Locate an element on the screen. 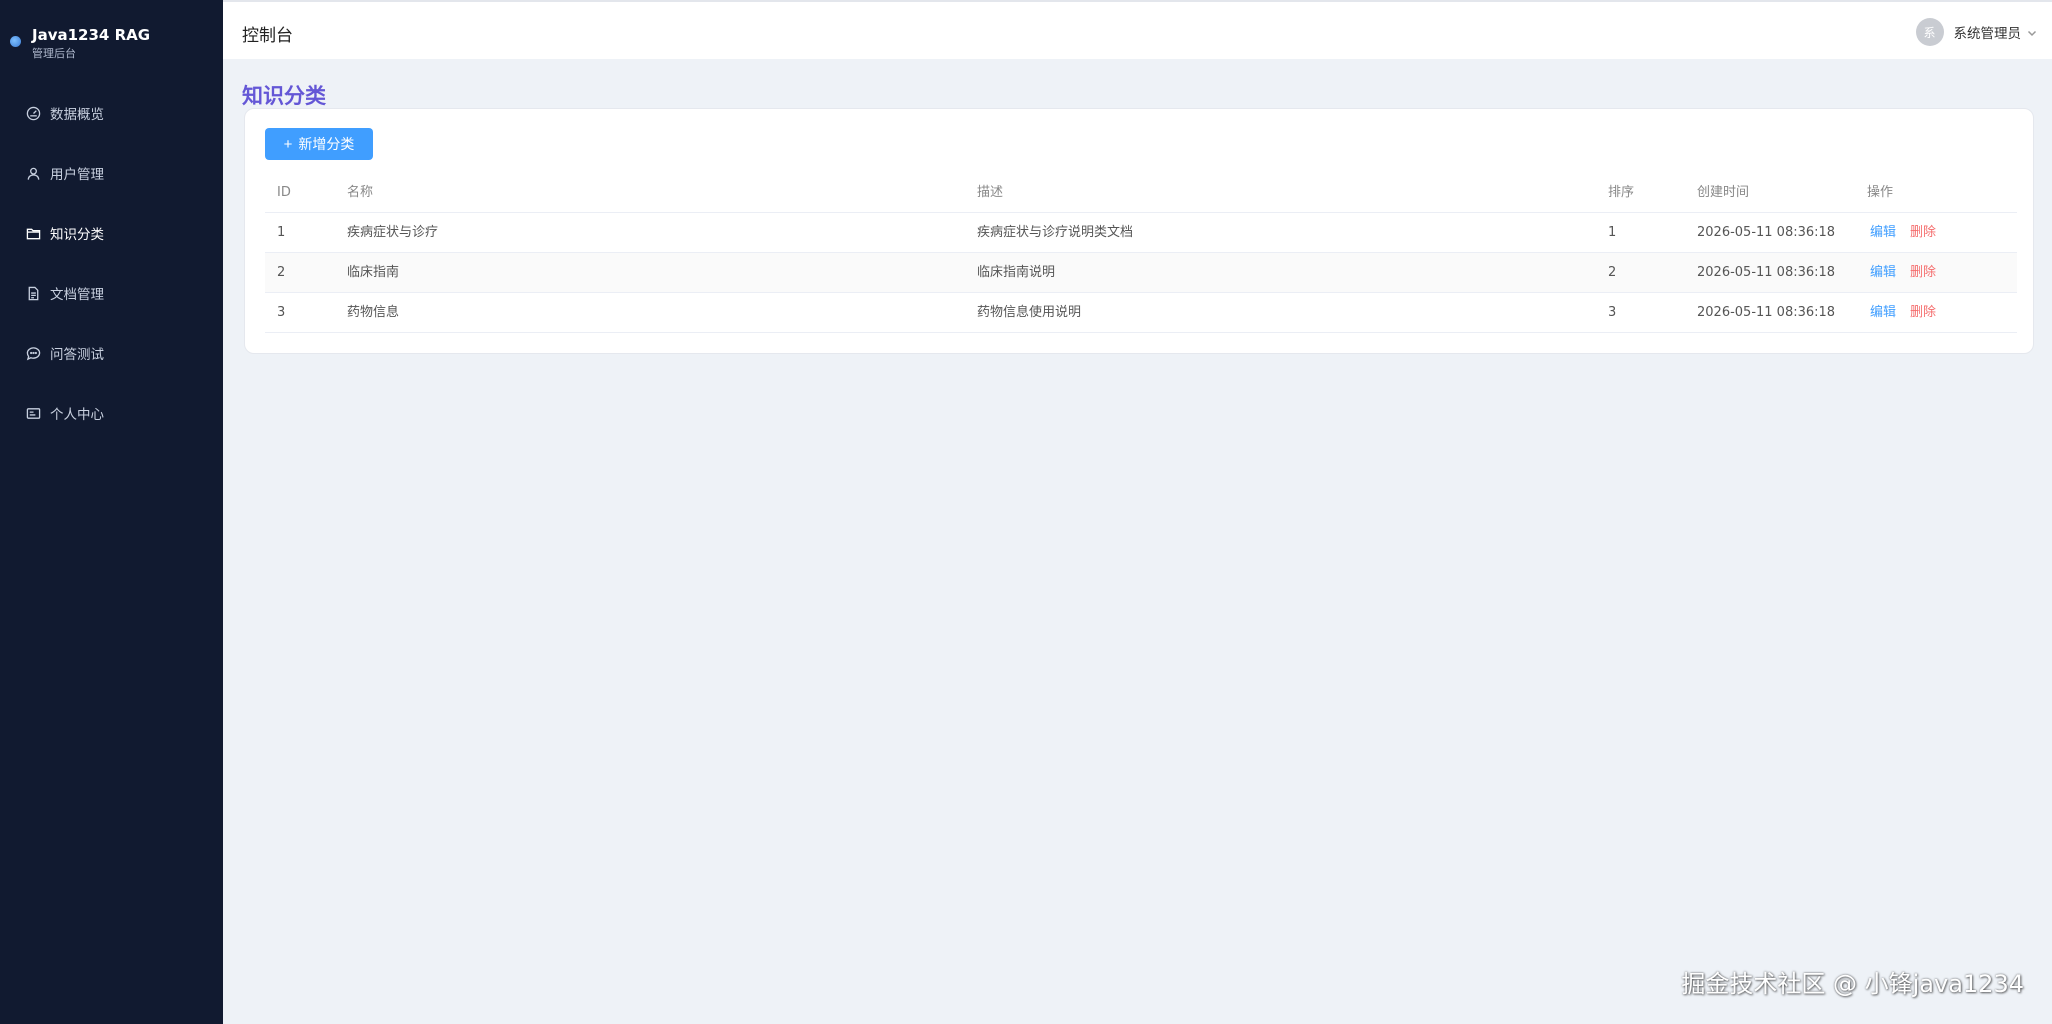 The width and height of the screenshot is (2052, 1024). avatar: 系 is located at coordinates (1929, 32).